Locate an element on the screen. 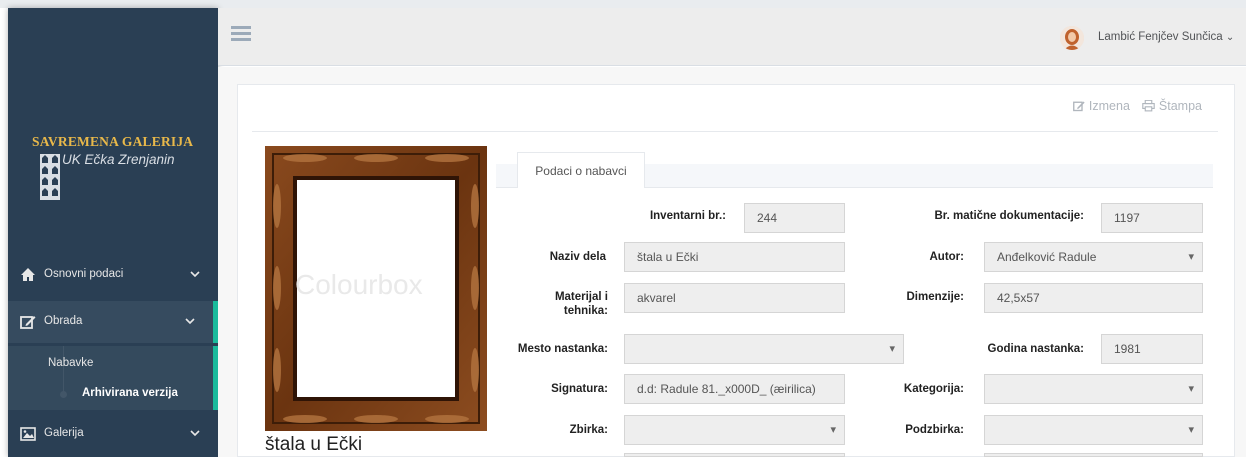  zbirka-select is located at coordinates (734, 430).